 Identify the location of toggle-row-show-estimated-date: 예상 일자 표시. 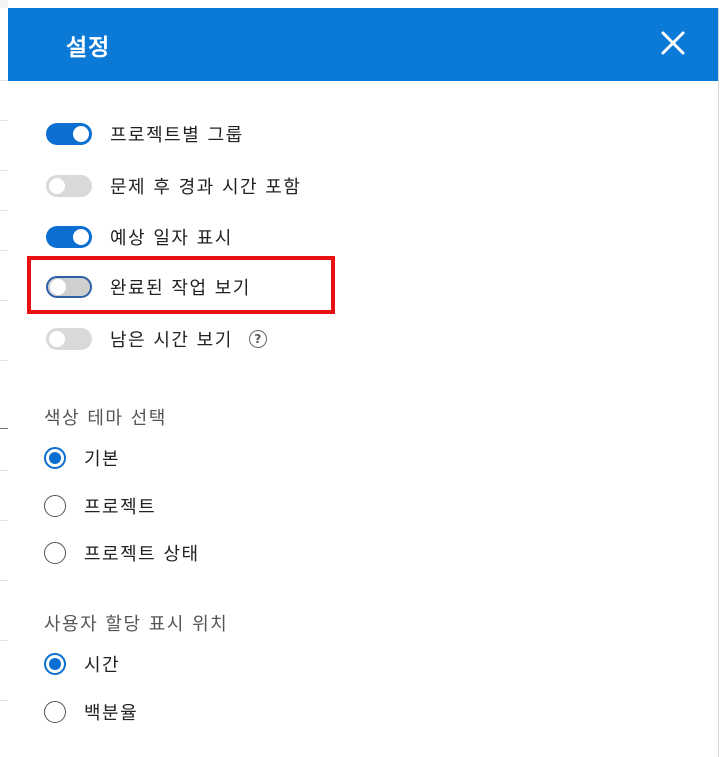
(139, 237).